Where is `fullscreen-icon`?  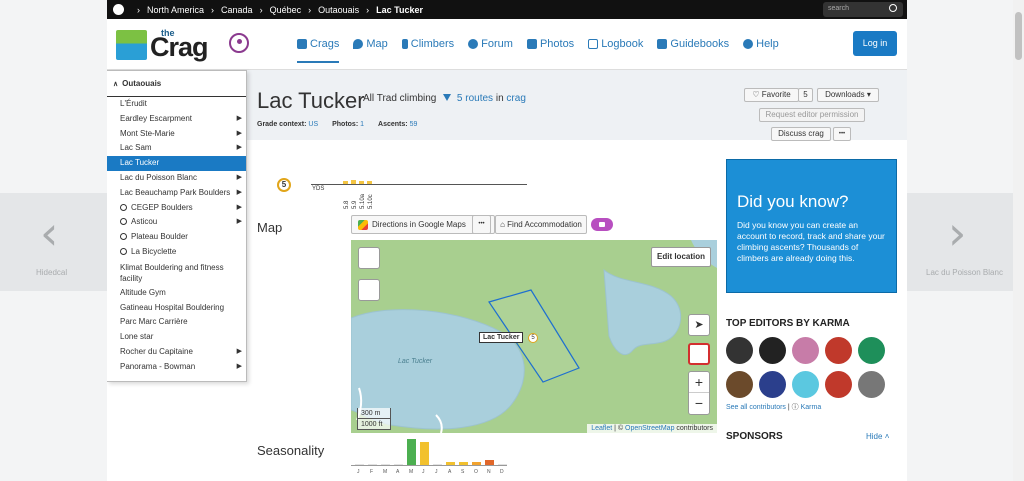 fullscreen-icon is located at coordinates (699, 354).